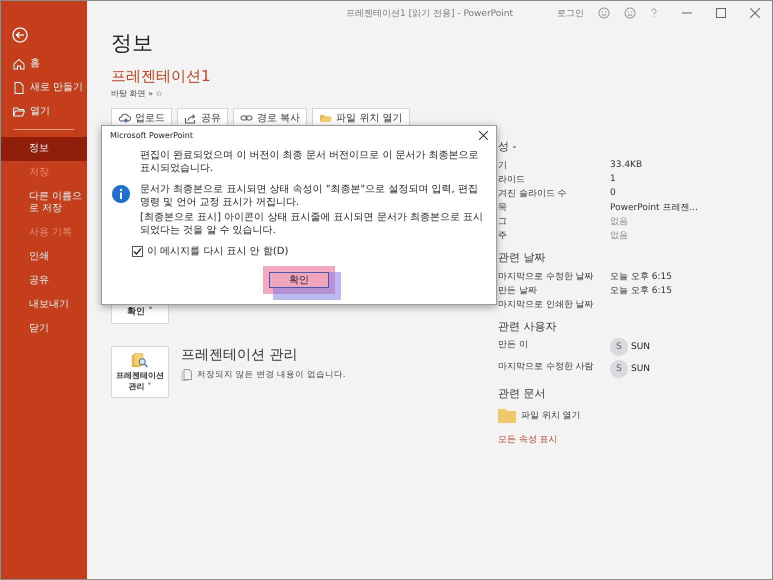 The width and height of the screenshot is (773, 580). I want to click on share-icon, so click(190, 118).